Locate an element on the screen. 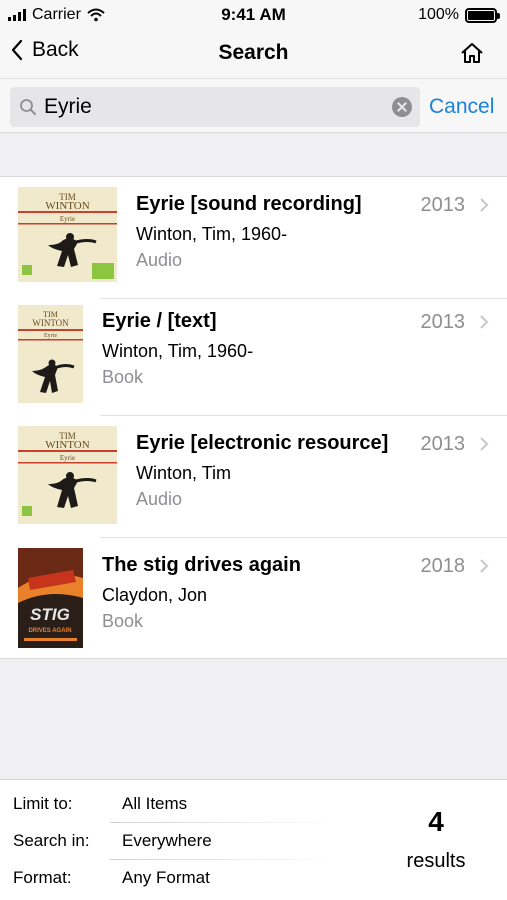  search-field is located at coordinates (215, 107).